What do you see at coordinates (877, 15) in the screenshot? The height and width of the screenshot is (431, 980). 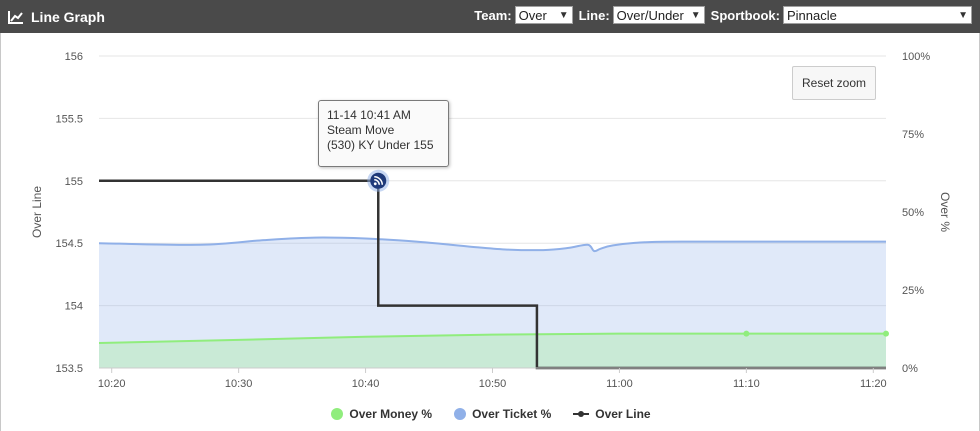 I see `sportsbook-select: Pinnacle ▼` at bounding box center [877, 15].